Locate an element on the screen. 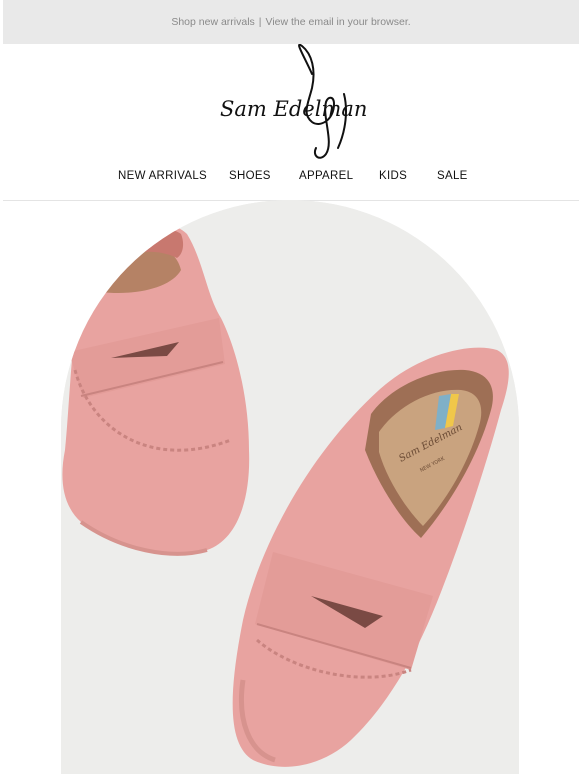 This screenshot has width=580, height=774. nav-kids: KIDS is located at coordinates (393, 176).